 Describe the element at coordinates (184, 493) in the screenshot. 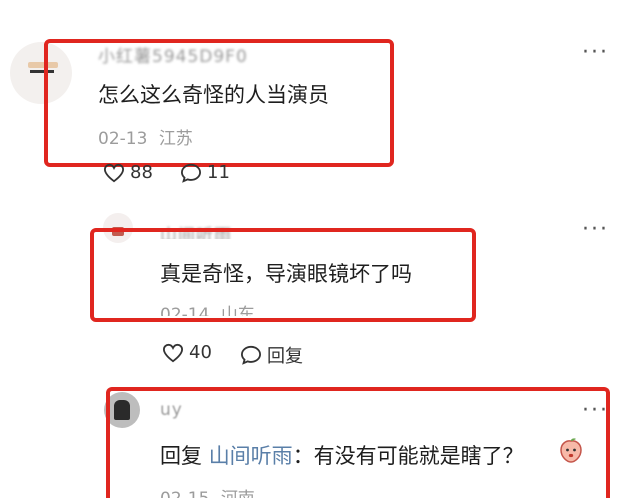

I see `comment-date: 02-15` at that location.